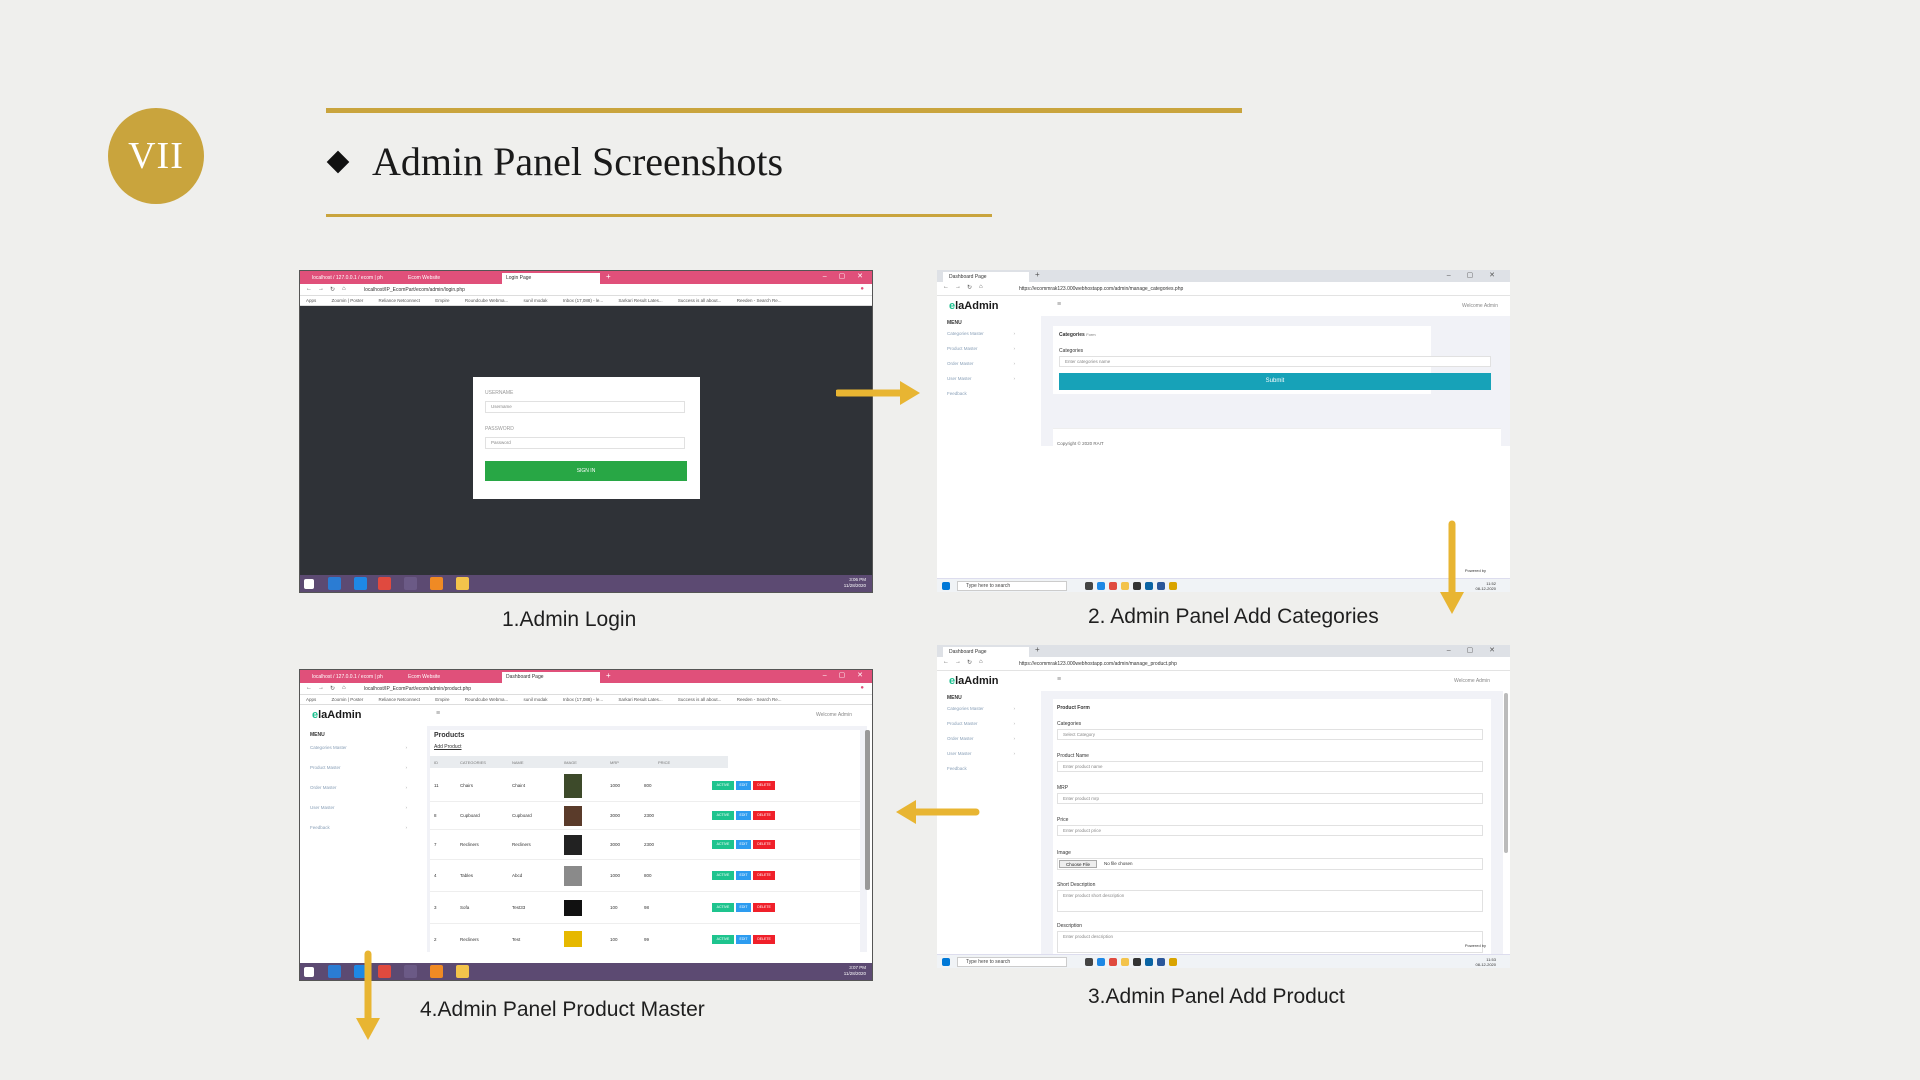 The width and height of the screenshot is (1920, 1080). I want to click on store-icon, so click(1137, 586).